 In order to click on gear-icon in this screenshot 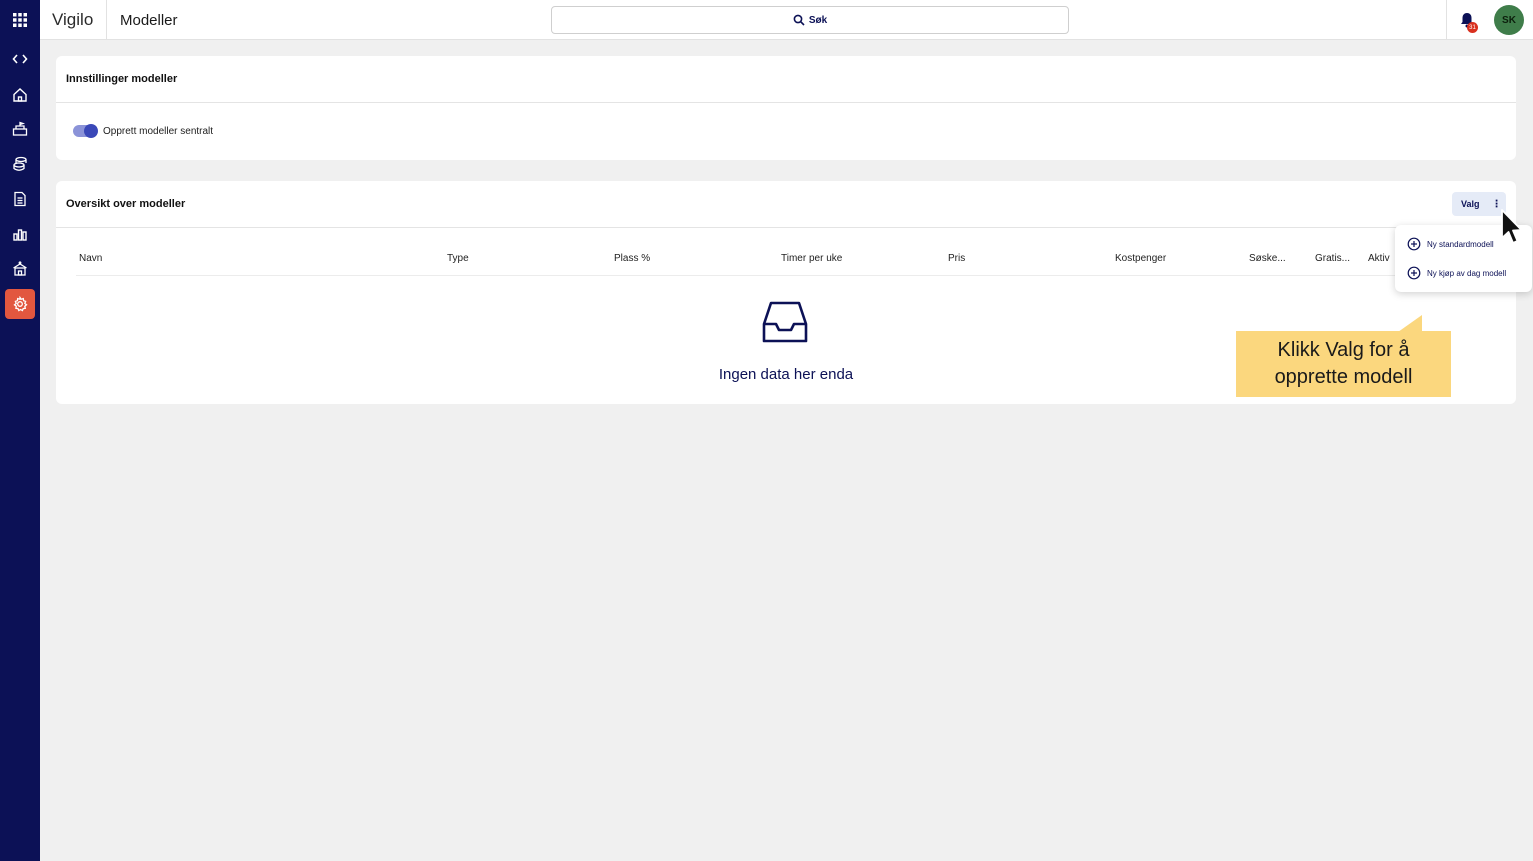, I will do `click(20, 304)`.